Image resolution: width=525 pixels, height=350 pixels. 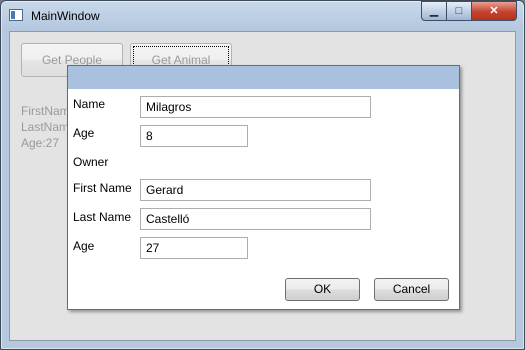 What do you see at coordinates (84, 133) in the screenshot?
I see `age-label: Age` at bounding box center [84, 133].